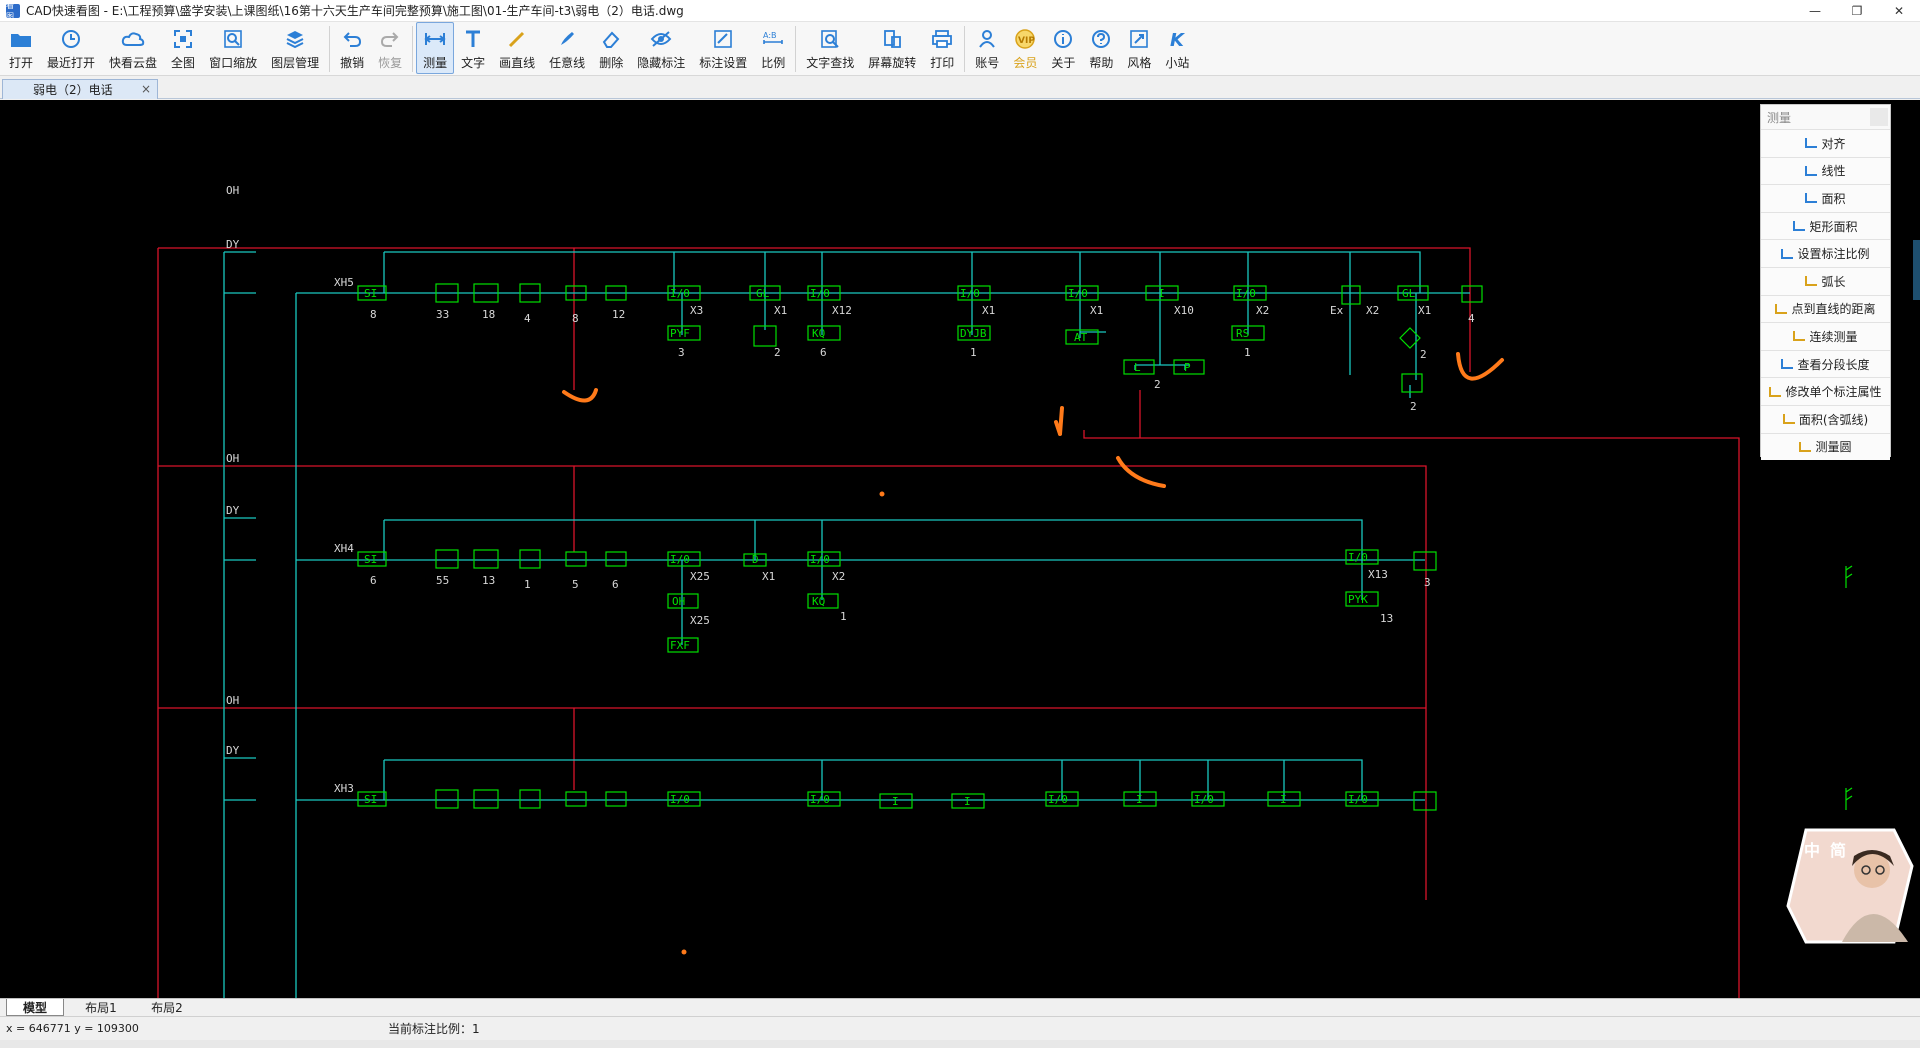 The image size is (1920, 1048). What do you see at coordinates (442, 314) in the screenshot?
I see `num-1b: 33` at bounding box center [442, 314].